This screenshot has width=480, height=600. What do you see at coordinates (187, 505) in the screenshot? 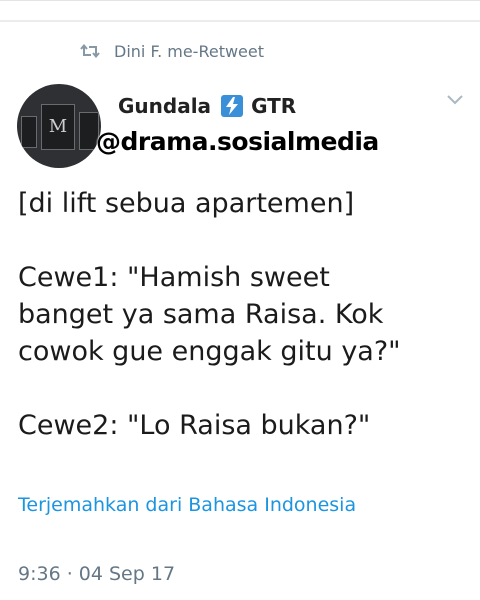
I see `translate-link: Terjemahkan dari Bahasa Indonesia` at bounding box center [187, 505].